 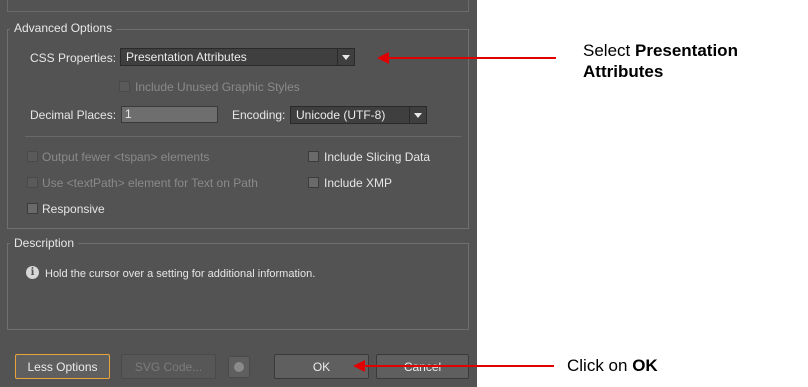 I want to click on advanced-options-legend: Advanced Options, so click(x=63, y=28).